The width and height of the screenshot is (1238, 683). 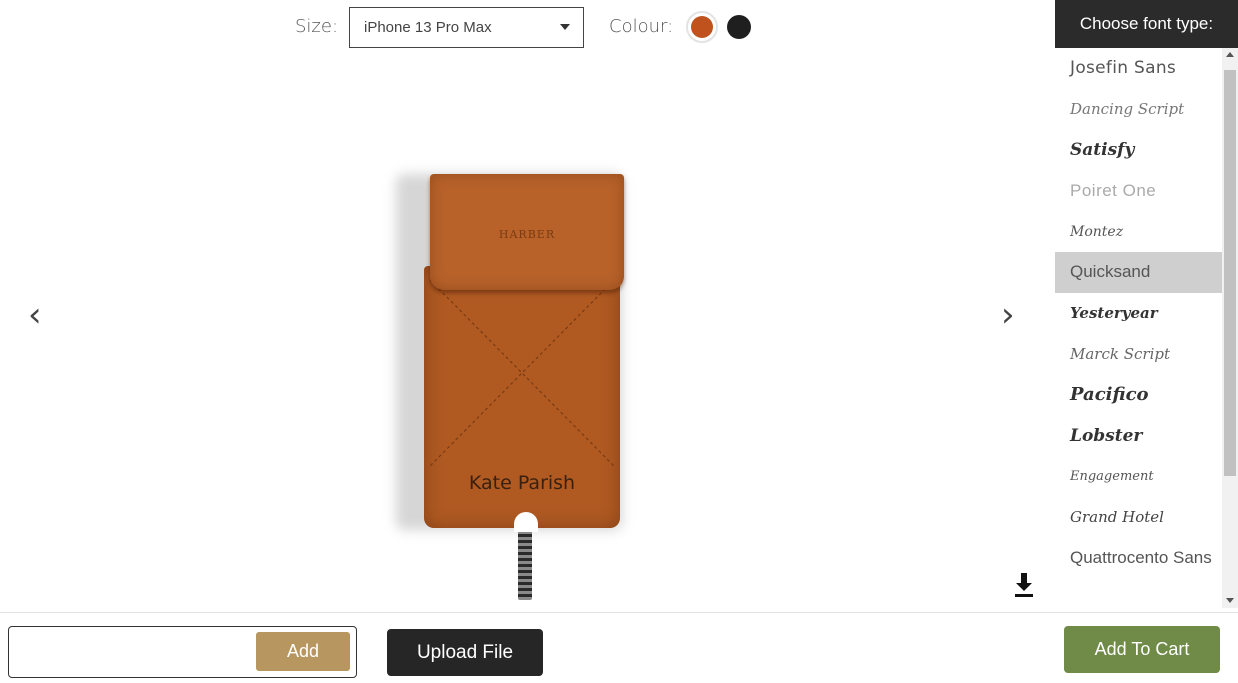 I want to click on font-option-josefin-sans: Josefin Sans, so click(x=1138, y=68).